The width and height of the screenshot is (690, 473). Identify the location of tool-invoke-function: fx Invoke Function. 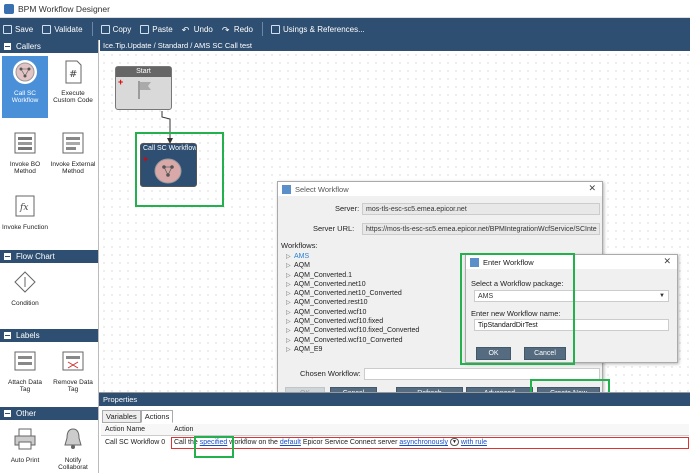
(25, 212).